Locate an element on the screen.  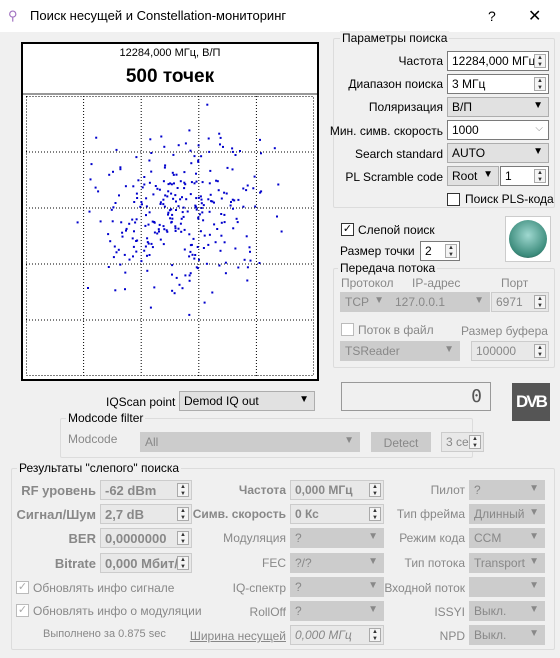
issyi-label: ISSYI is located at coordinates (449, 612).